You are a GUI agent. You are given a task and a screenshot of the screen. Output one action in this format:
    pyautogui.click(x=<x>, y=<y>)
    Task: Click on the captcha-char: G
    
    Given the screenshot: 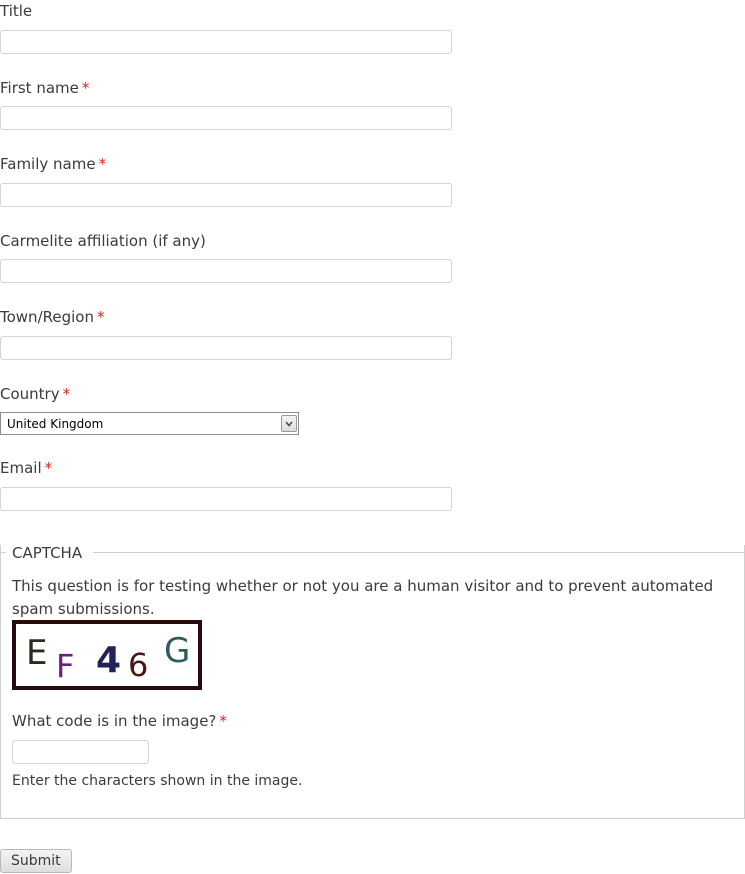 What is the action you would take?
    pyautogui.click(x=177, y=651)
    